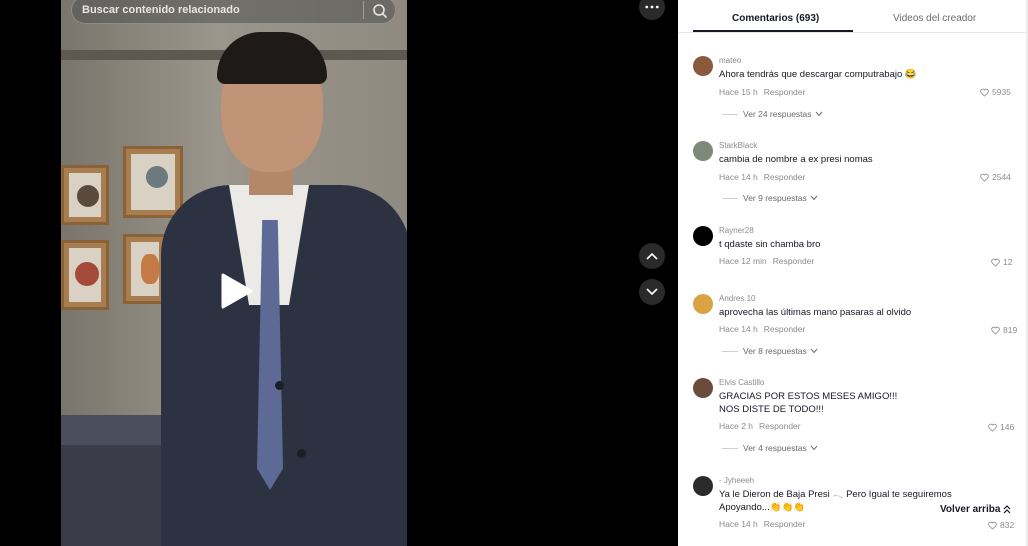 The height and width of the screenshot is (546, 1028). I want to click on comment-username: StarkBlack, so click(738, 145).